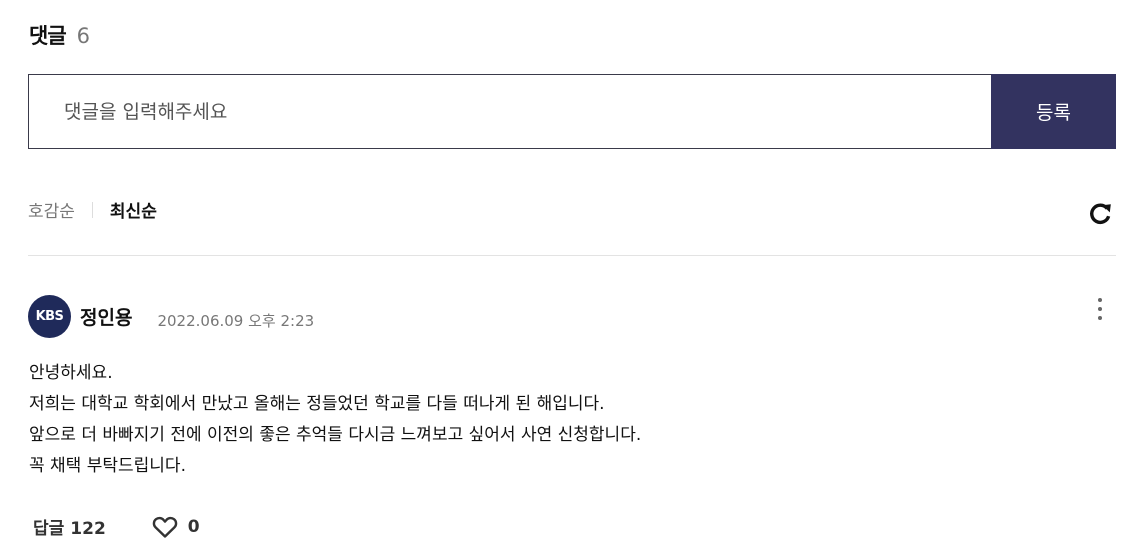 This screenshot has width=1137, height=557. What do you see at coordinates (236, 321) in the screenshot?
I see `comment-date: 2022.06.09 오후 2:23` at bounding box center [236, 321].